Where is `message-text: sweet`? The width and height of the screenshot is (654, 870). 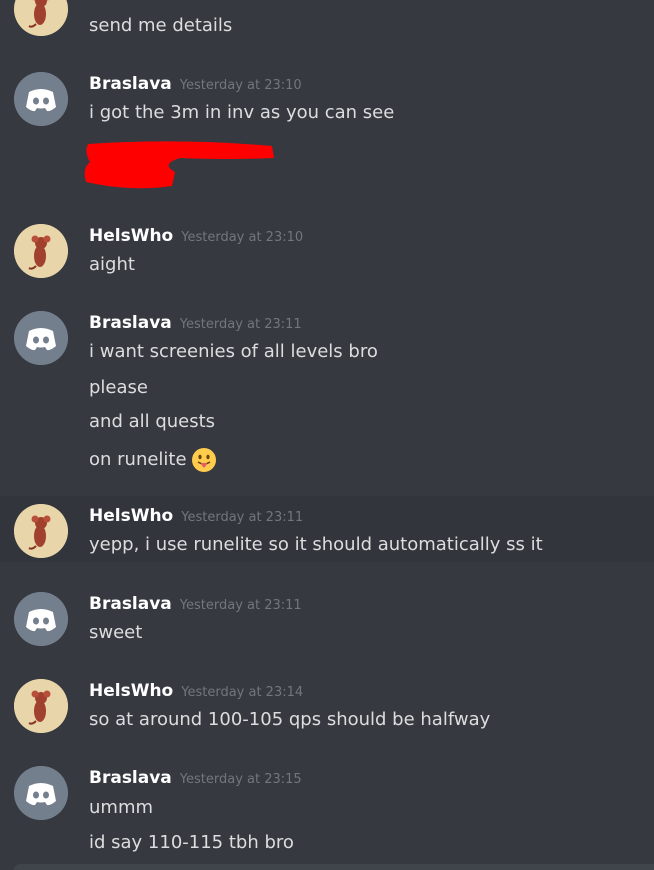 message-text: sweet is located at coordinates (116, 632).